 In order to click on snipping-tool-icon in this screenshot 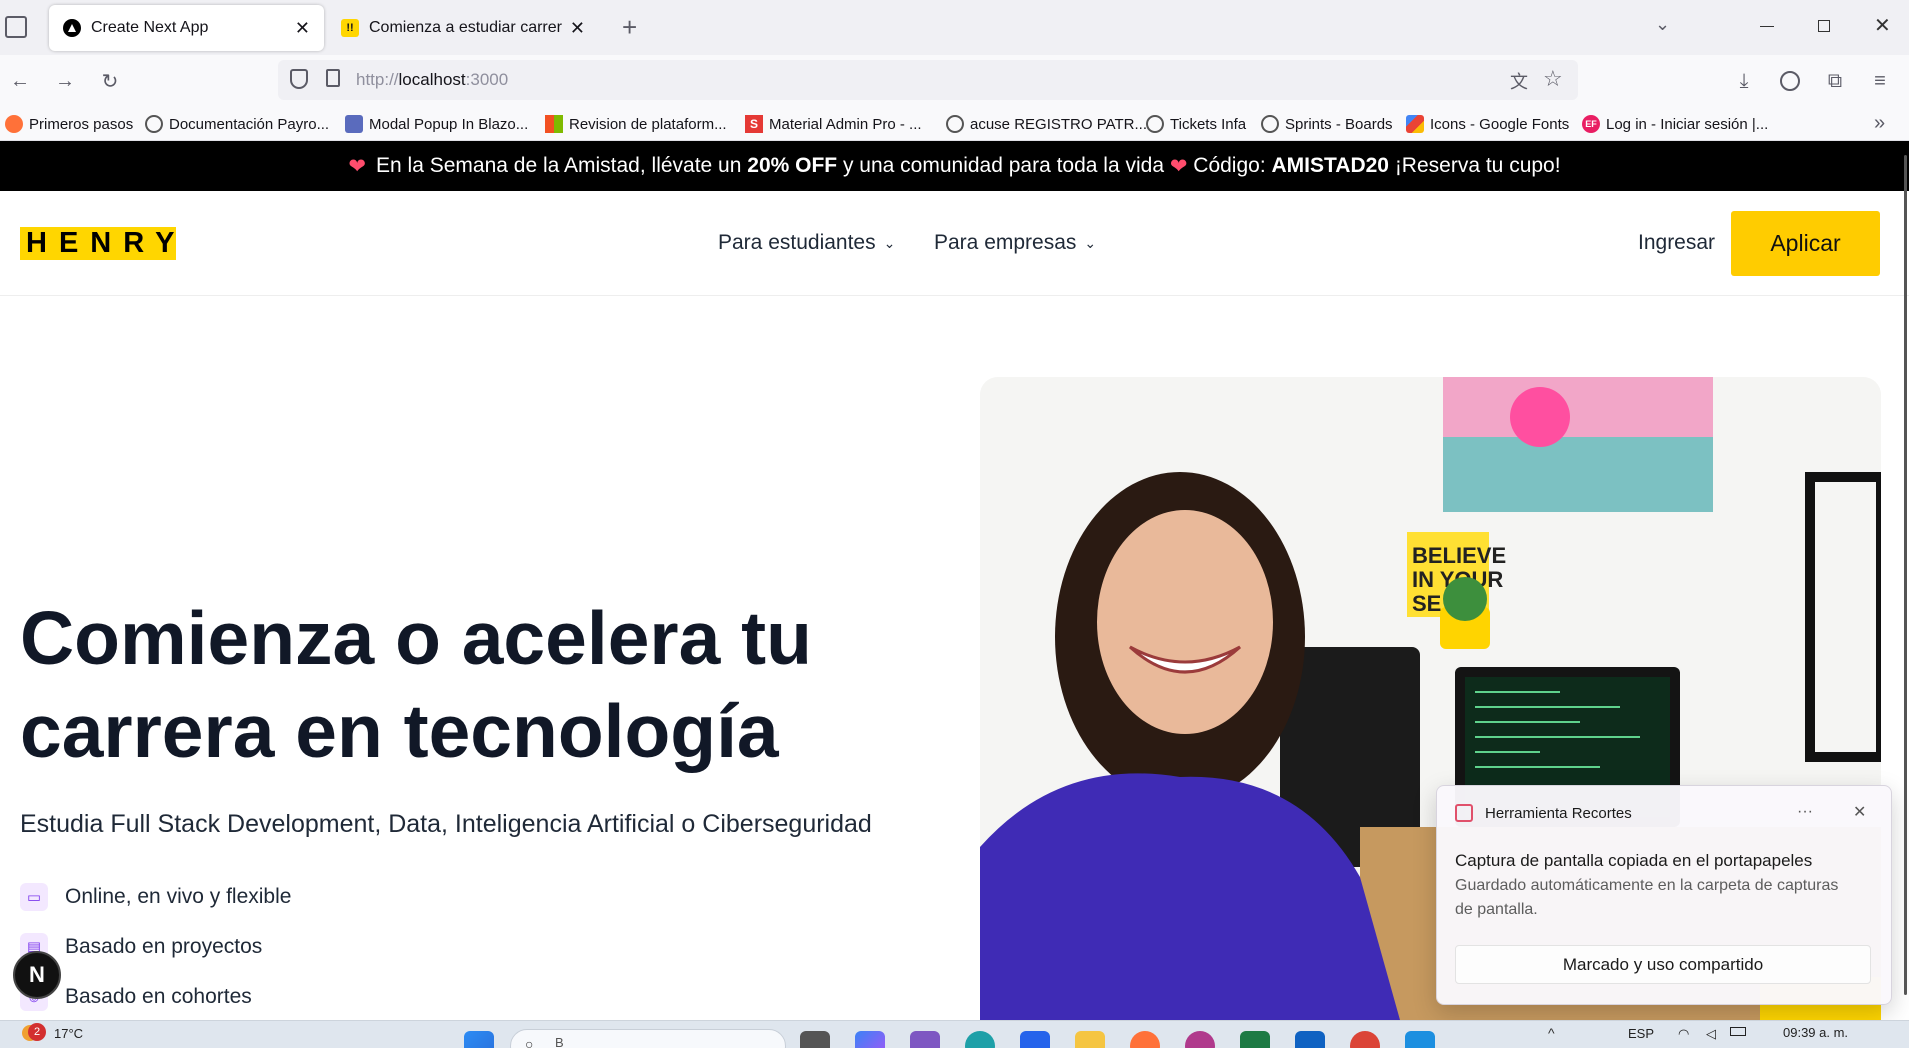, I will do `click(1464, 813)`.